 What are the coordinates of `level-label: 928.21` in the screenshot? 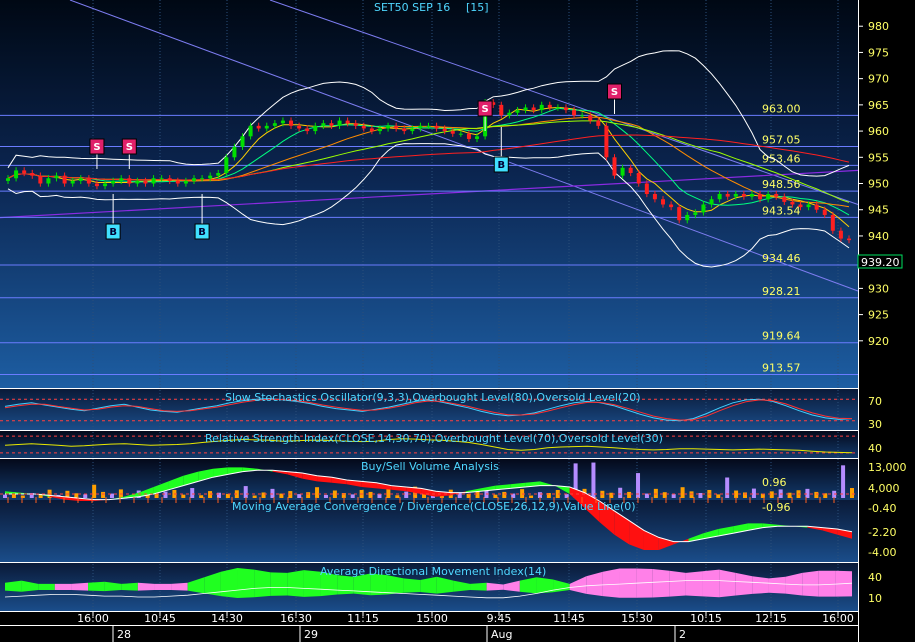 It's located at (781, 291).